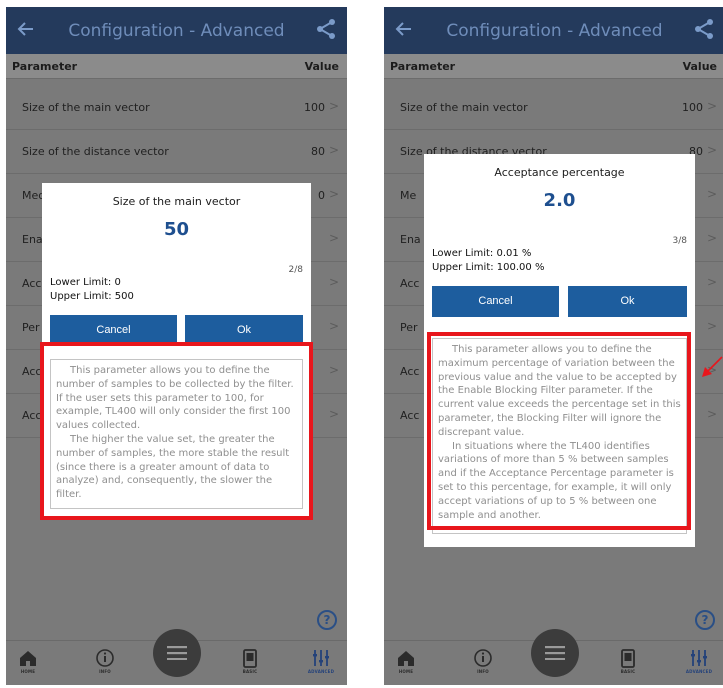 The image size is (723, 688). Describe the element at coordinates (495, 301) in the screenshot. I see `cancel-button: Cancel` at that location.